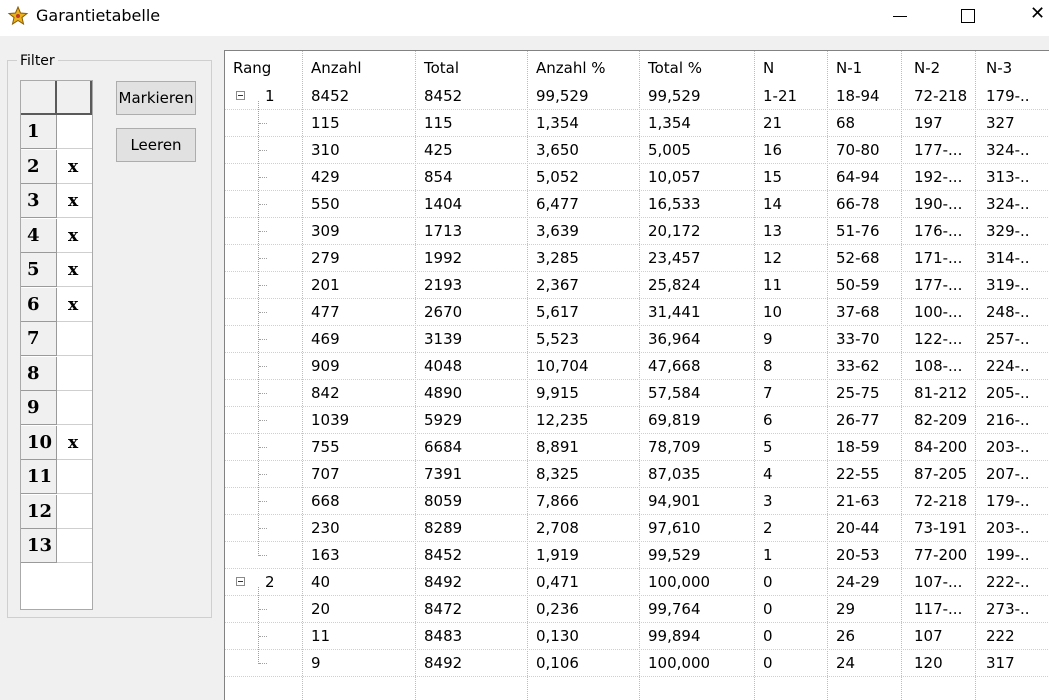 The image size is (1049, 700). Describe the element at coordinates (39, 339) in the screenshot. I see `filter-row-number: 7` at that location.